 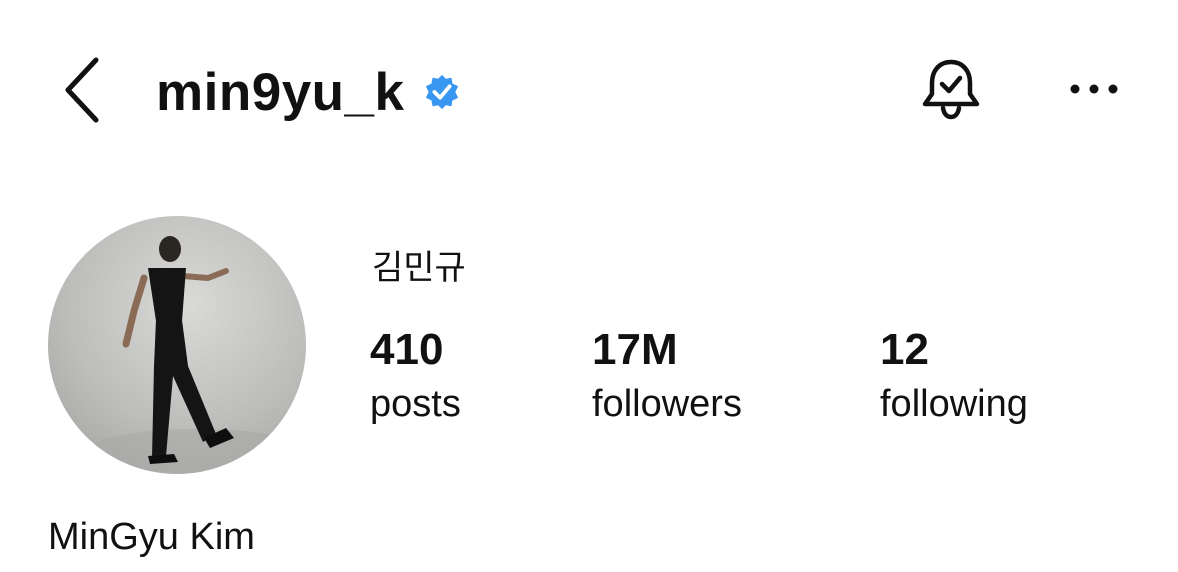 I want to click on following-stat: 12 following, so click(x=954, y=376).